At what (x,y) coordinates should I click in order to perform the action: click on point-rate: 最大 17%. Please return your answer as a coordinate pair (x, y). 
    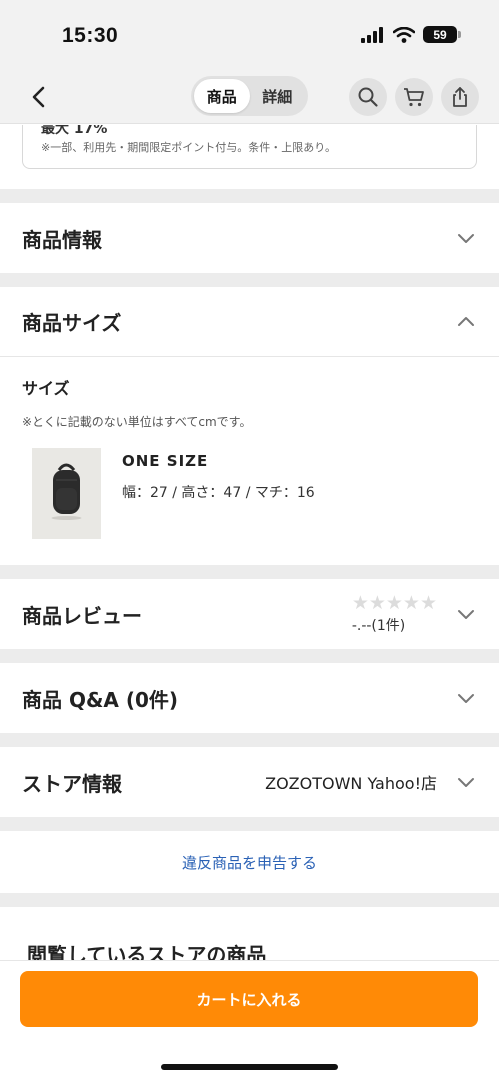
    Looking at the image, I should click on (74, 131).